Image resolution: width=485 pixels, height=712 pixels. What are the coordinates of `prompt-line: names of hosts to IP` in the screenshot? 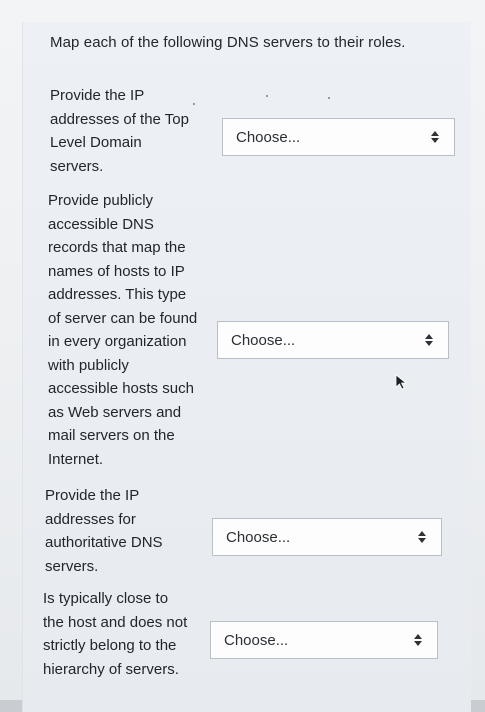 It's located at (116, 271).